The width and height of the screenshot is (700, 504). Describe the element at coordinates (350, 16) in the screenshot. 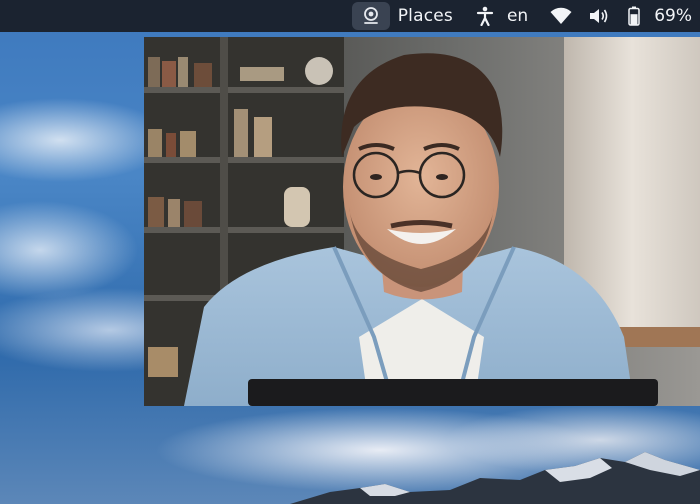

I see `top-bar: Places en 69%` at that location.